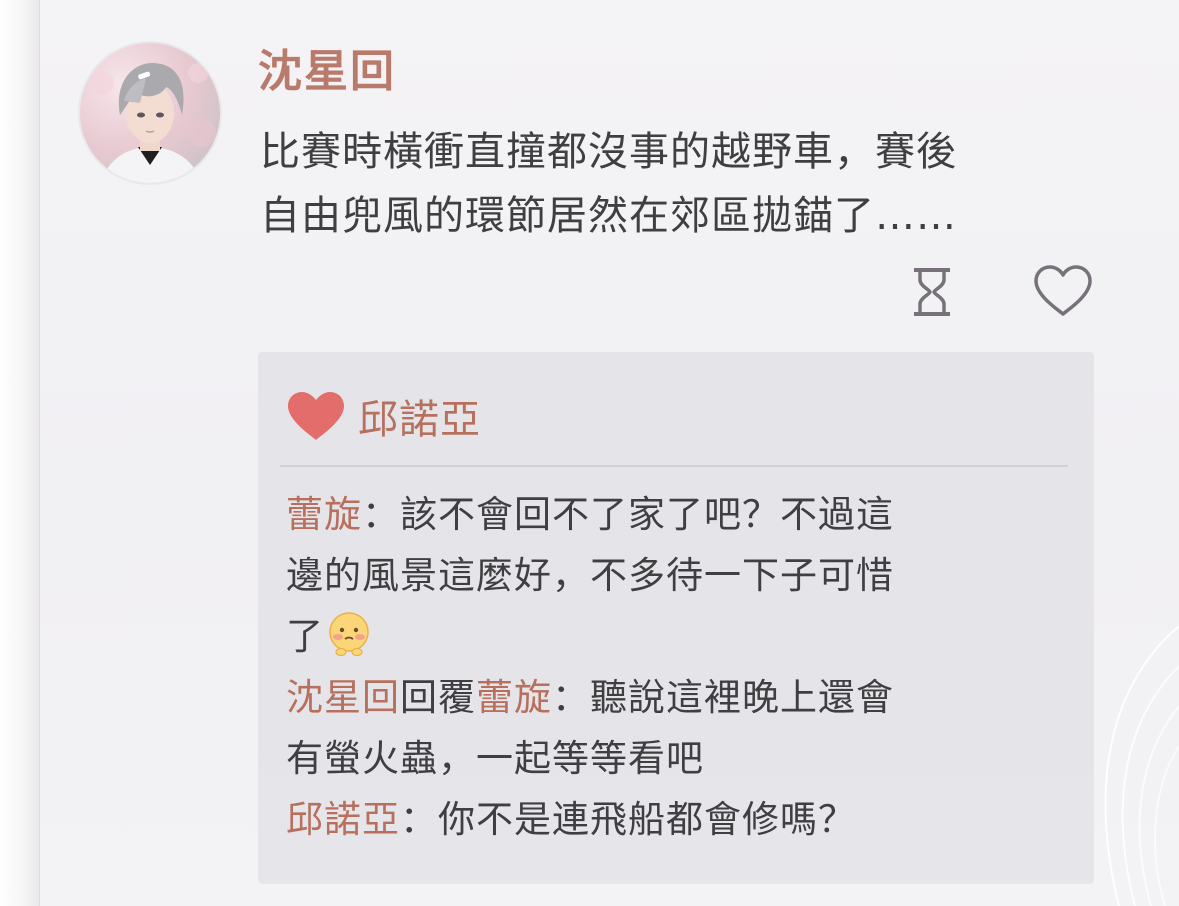  What do you see at coordinates (608, 152) in the screenshot?
I see `post-text-line: 比賽時橫衝直撞都沒事的越野車，賽後` at bounding box center [608, 152].